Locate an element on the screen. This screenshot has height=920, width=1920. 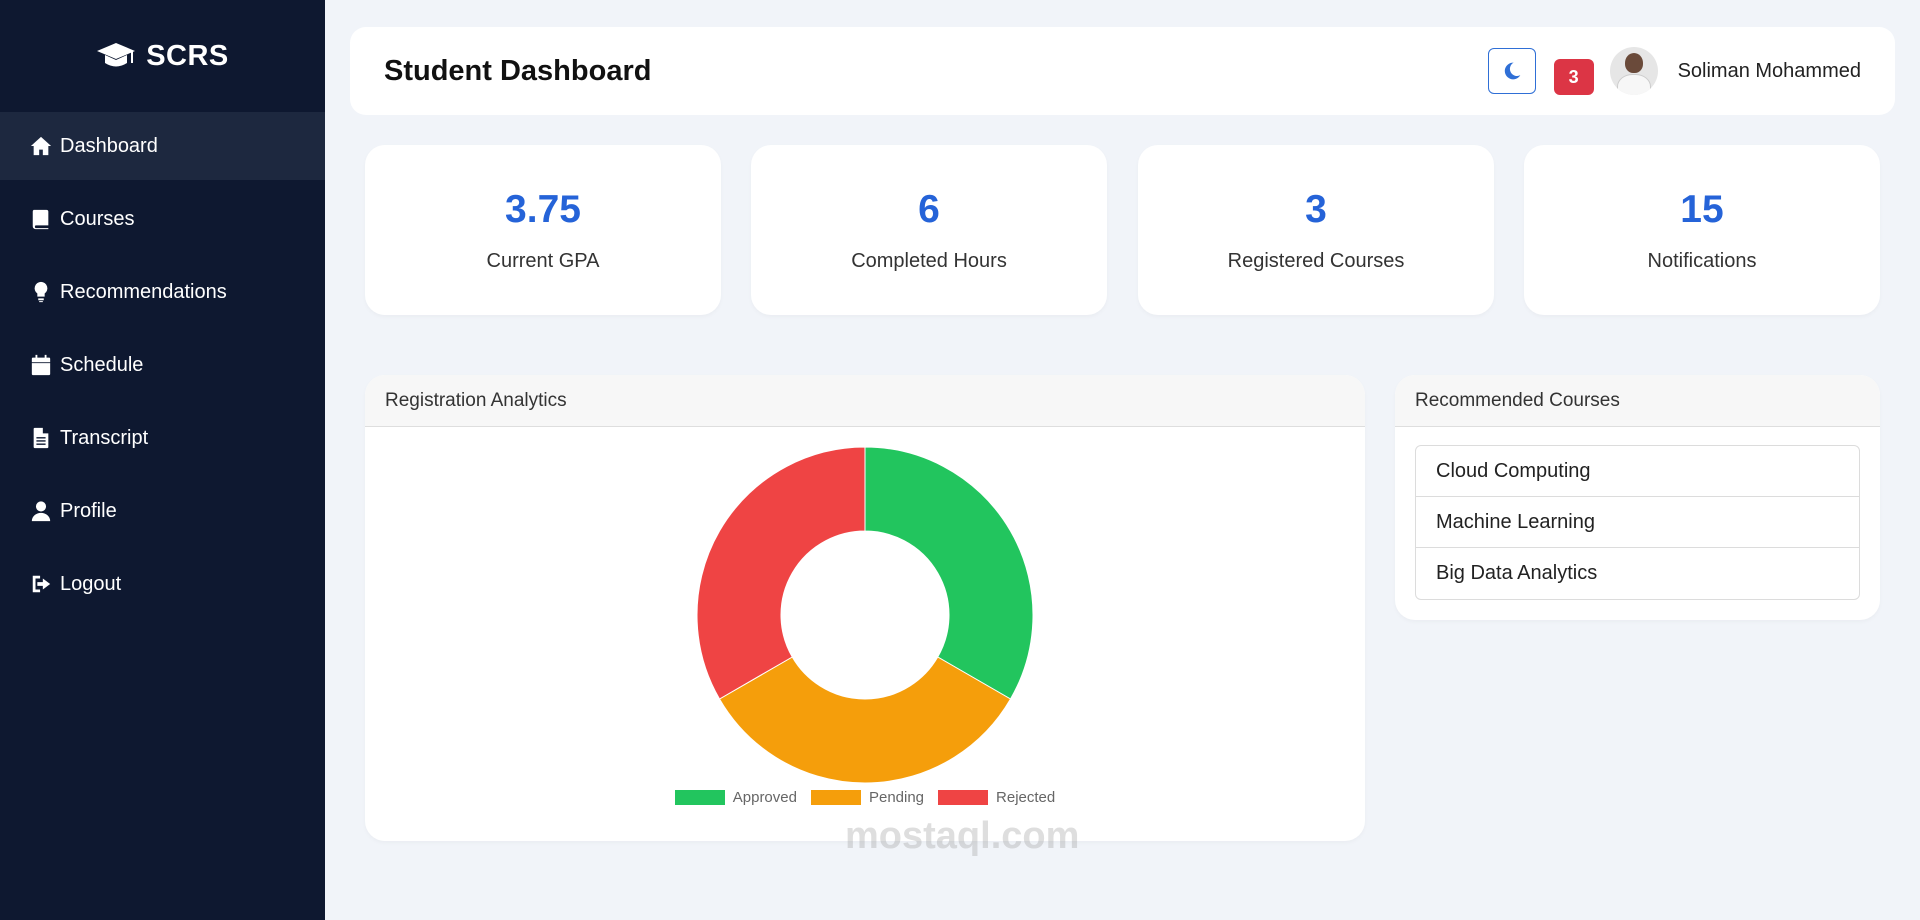
stat-card-registered-courses: 3 Registered Courses is located at coordinates (1316, 230).